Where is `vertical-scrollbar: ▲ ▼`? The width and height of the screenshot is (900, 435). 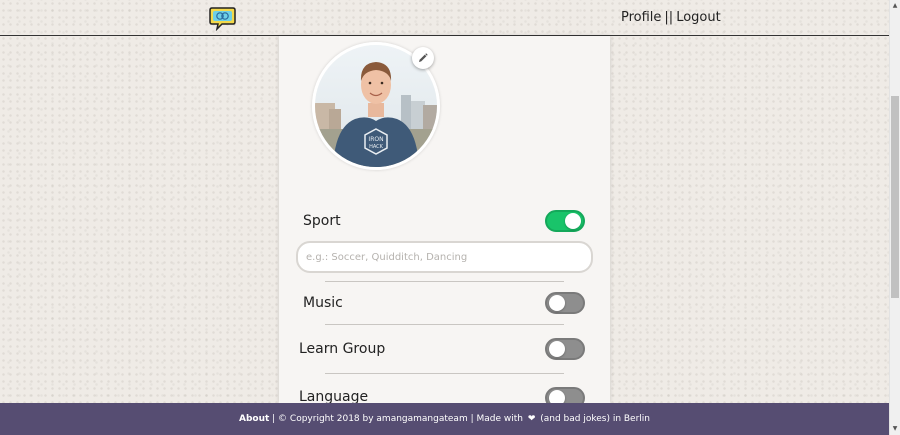
vertical-scrollbar: ▲ ▼ is located at coordinates (894, 217).